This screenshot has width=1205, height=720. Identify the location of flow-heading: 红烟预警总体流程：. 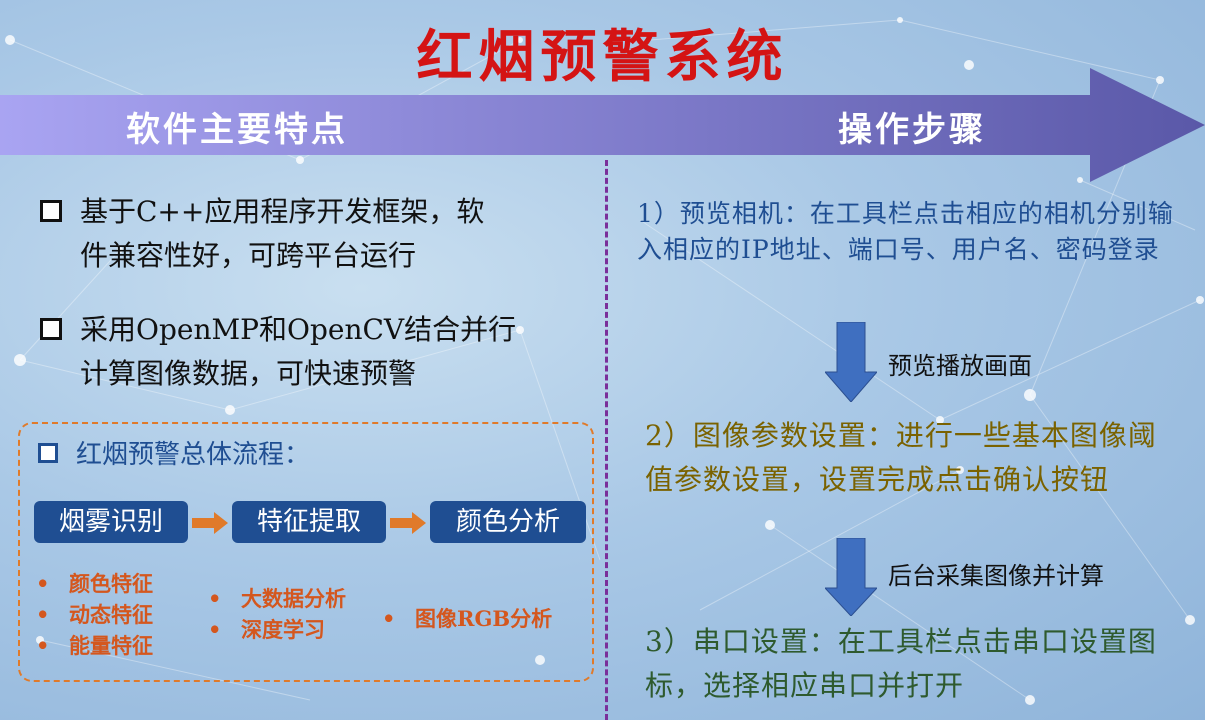
(174, 452).